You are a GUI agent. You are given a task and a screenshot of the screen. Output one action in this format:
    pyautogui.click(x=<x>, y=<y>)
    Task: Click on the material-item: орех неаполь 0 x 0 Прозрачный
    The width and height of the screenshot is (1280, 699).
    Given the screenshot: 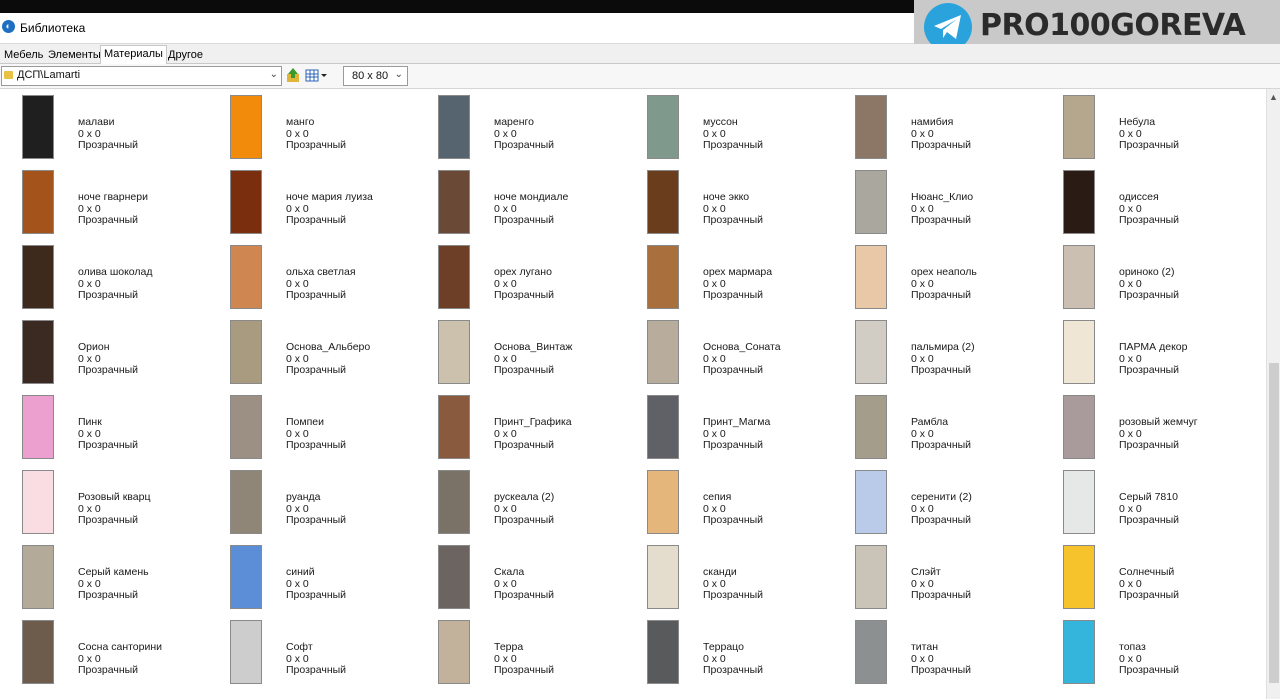 What is the action you would take?
    pyautogui.click(x=959, y=282)
    